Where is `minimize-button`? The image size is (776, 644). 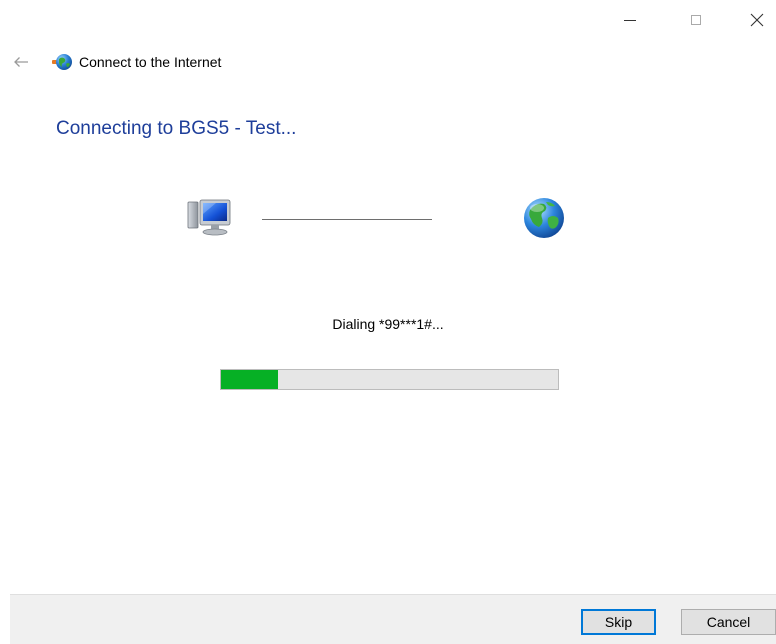 minimize-button is located at coordinates (630, 20).